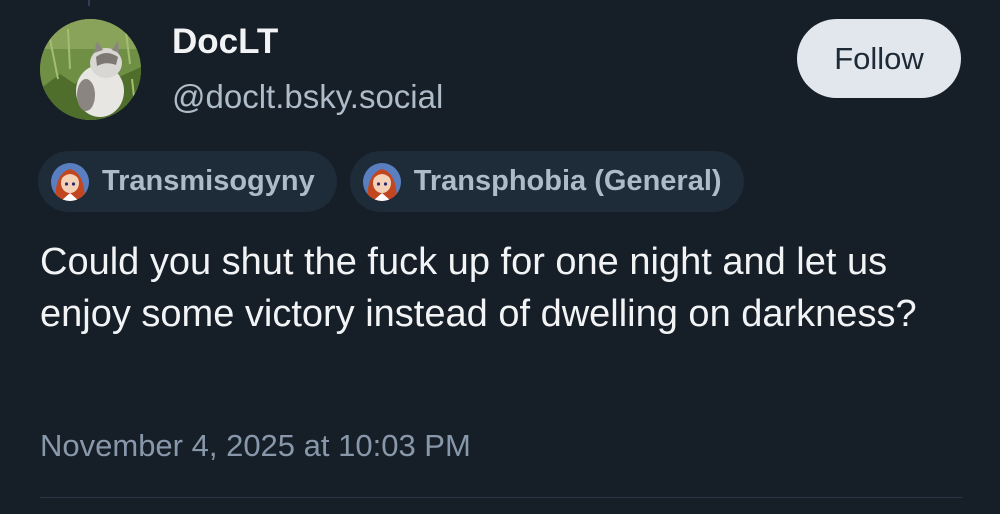 Image resolution: width=1000 pixels, height=514 pixels. What do you see at coordinates (255, 446) in the screenshot?
I see `post-timestamp: November 4, 2025 at 10:03 PM` at bounding box center [255, 446].